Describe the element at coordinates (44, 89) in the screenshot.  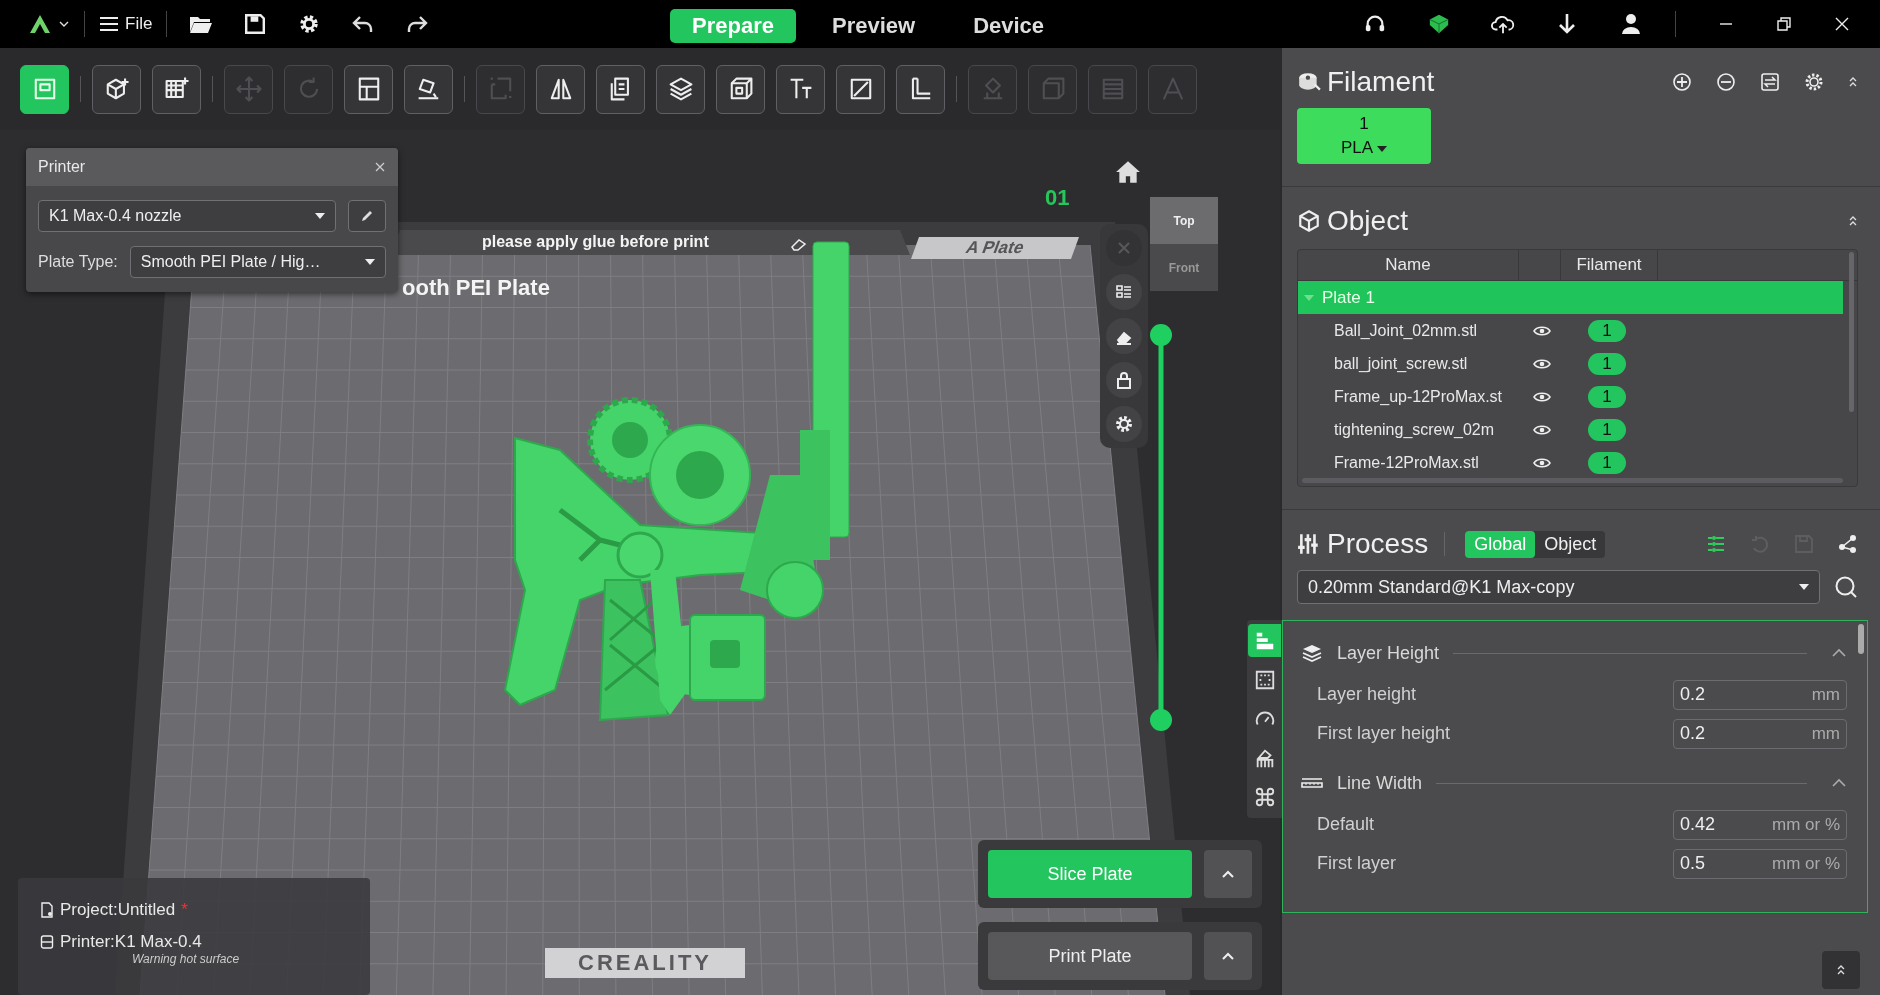
I see `plate-tool-button` at that location.